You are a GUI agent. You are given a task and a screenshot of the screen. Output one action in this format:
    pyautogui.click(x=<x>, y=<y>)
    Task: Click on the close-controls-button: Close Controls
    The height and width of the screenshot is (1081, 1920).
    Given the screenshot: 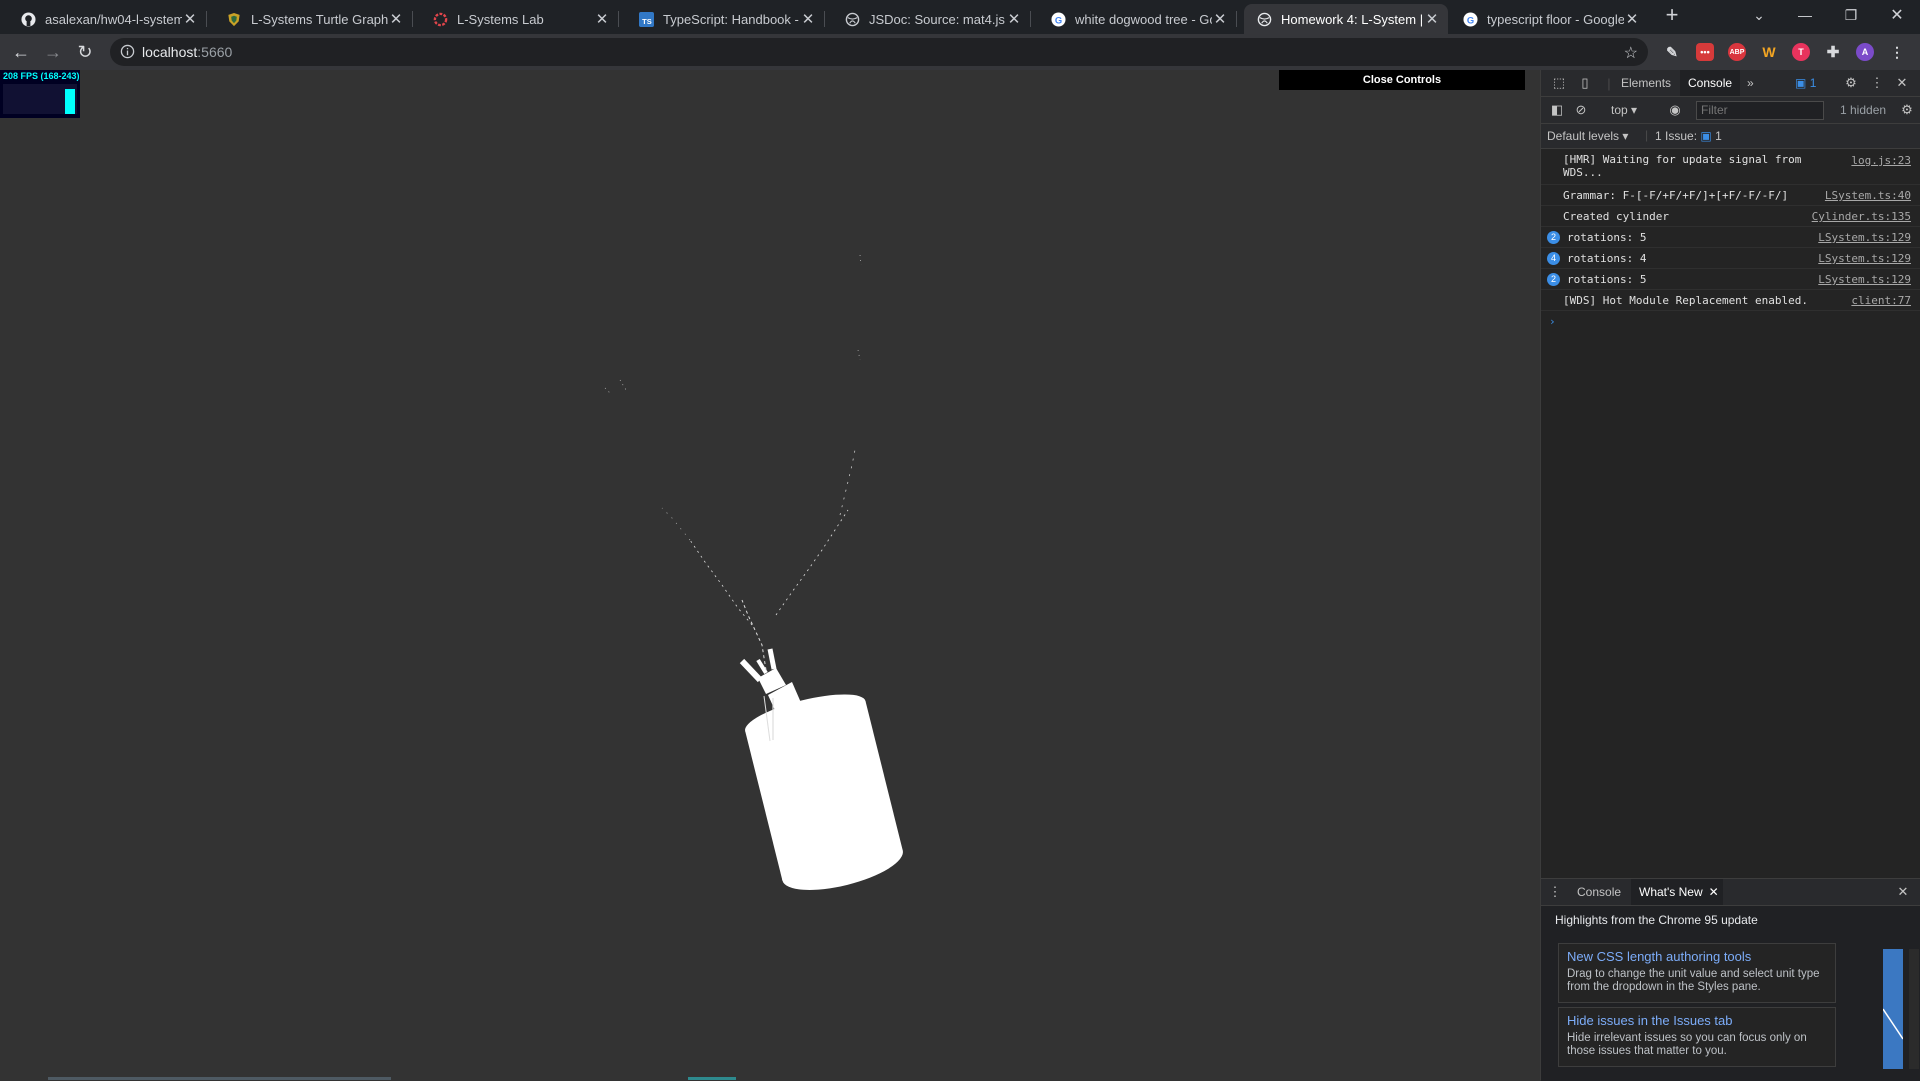 What is the action you would take?
    pyautogui.click(x=1402, y=80)
    